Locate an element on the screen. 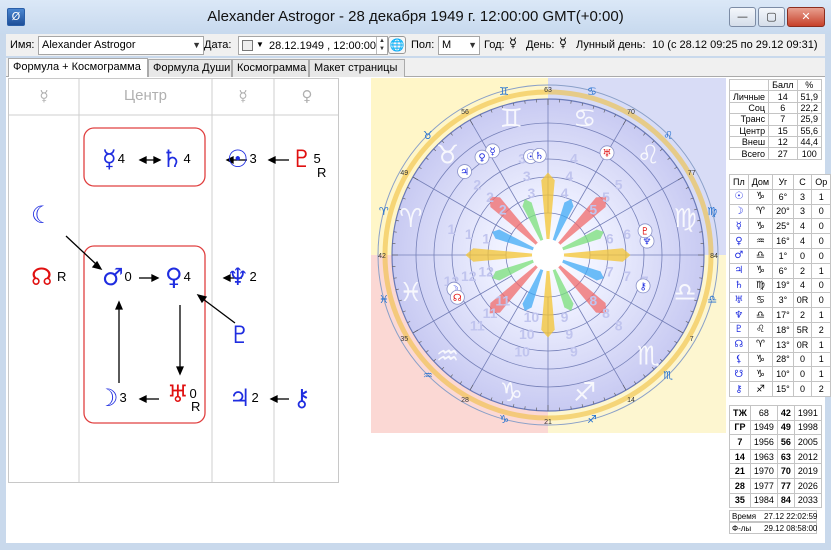  planet-row: ♄ ♍ 19° 4 0 is located at coordinates (780, 285).